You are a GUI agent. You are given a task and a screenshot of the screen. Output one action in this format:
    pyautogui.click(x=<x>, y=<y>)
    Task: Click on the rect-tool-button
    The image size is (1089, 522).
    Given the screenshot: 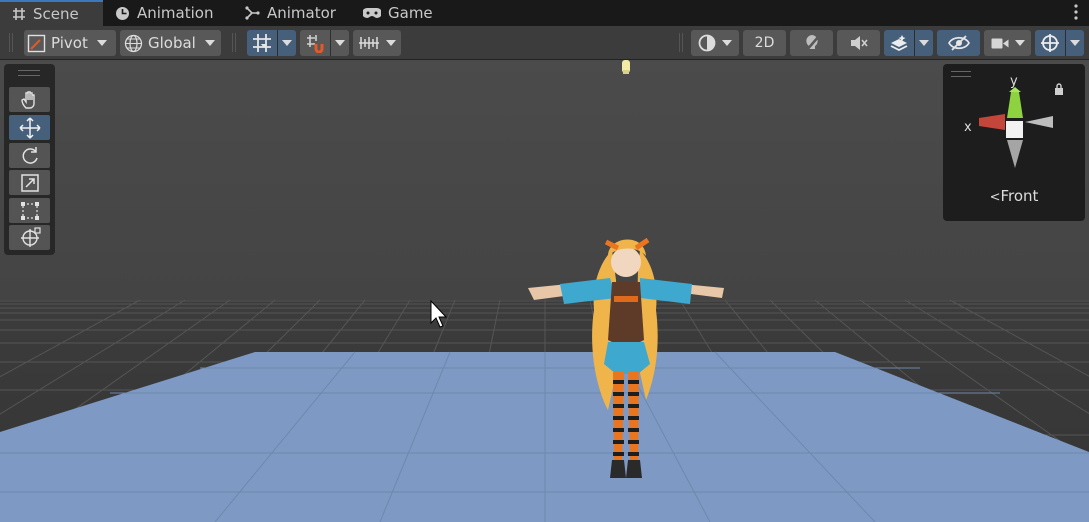 What is the action you would take?
    pyautogui.click(x=29, y=210)
    